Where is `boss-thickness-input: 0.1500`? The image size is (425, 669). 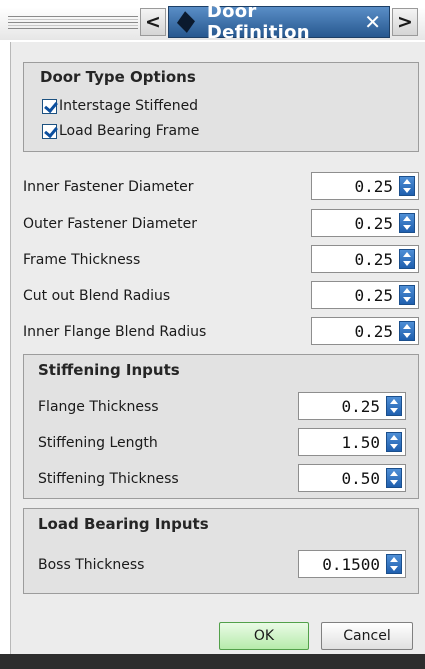
boss-thickness-input: 0.1500 is located at coordinates (352, 564).